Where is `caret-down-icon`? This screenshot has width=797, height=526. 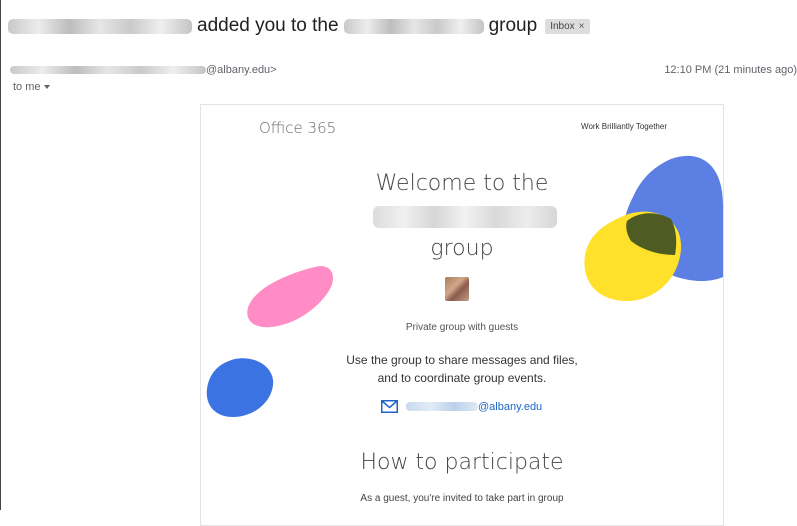 caret-down-icon is located at coordinates (46, 87).